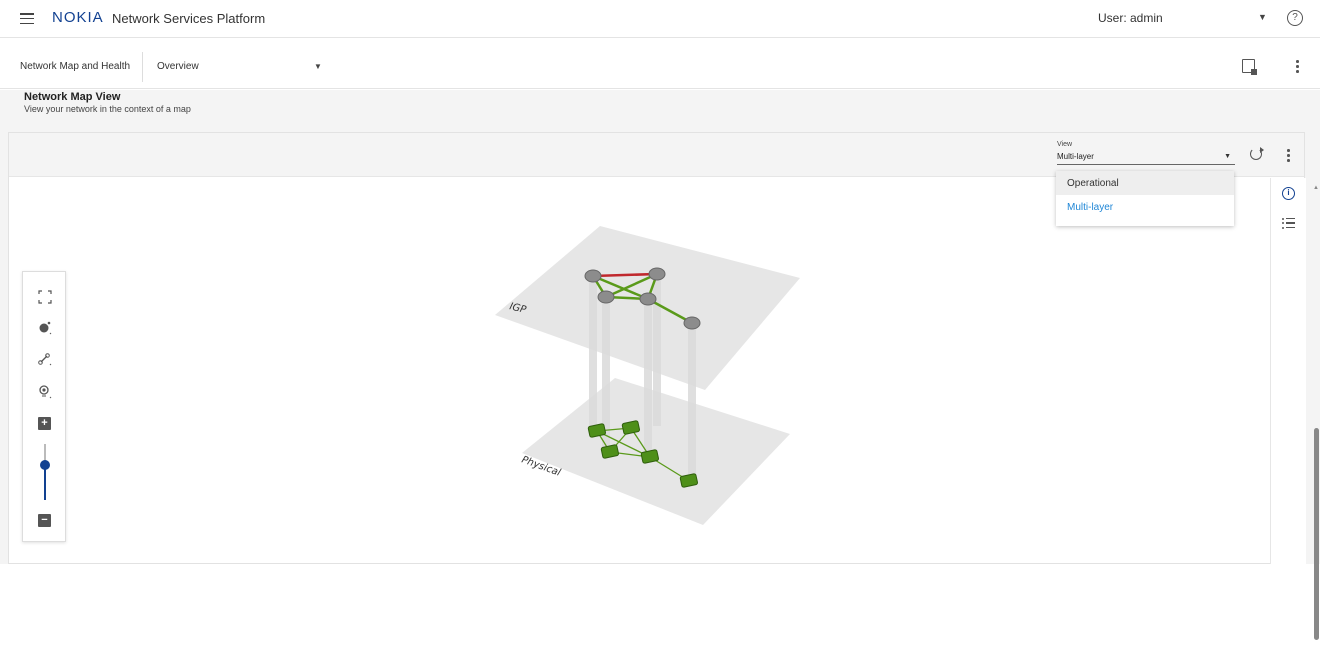 The image size is (1320, 654). What do you see at coordinates (45, 465) in the screenshot?
I see `zoom-slider-knob` at bounding box center [45, 465].